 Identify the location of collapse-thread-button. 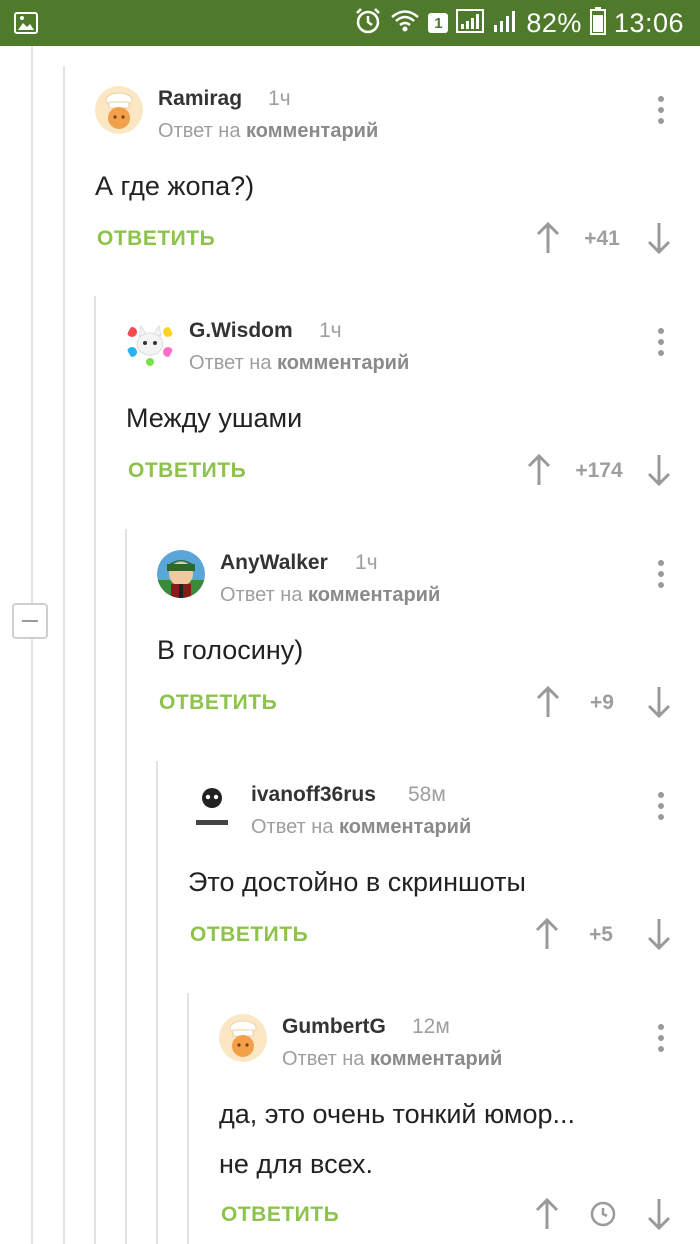
(30, 621).